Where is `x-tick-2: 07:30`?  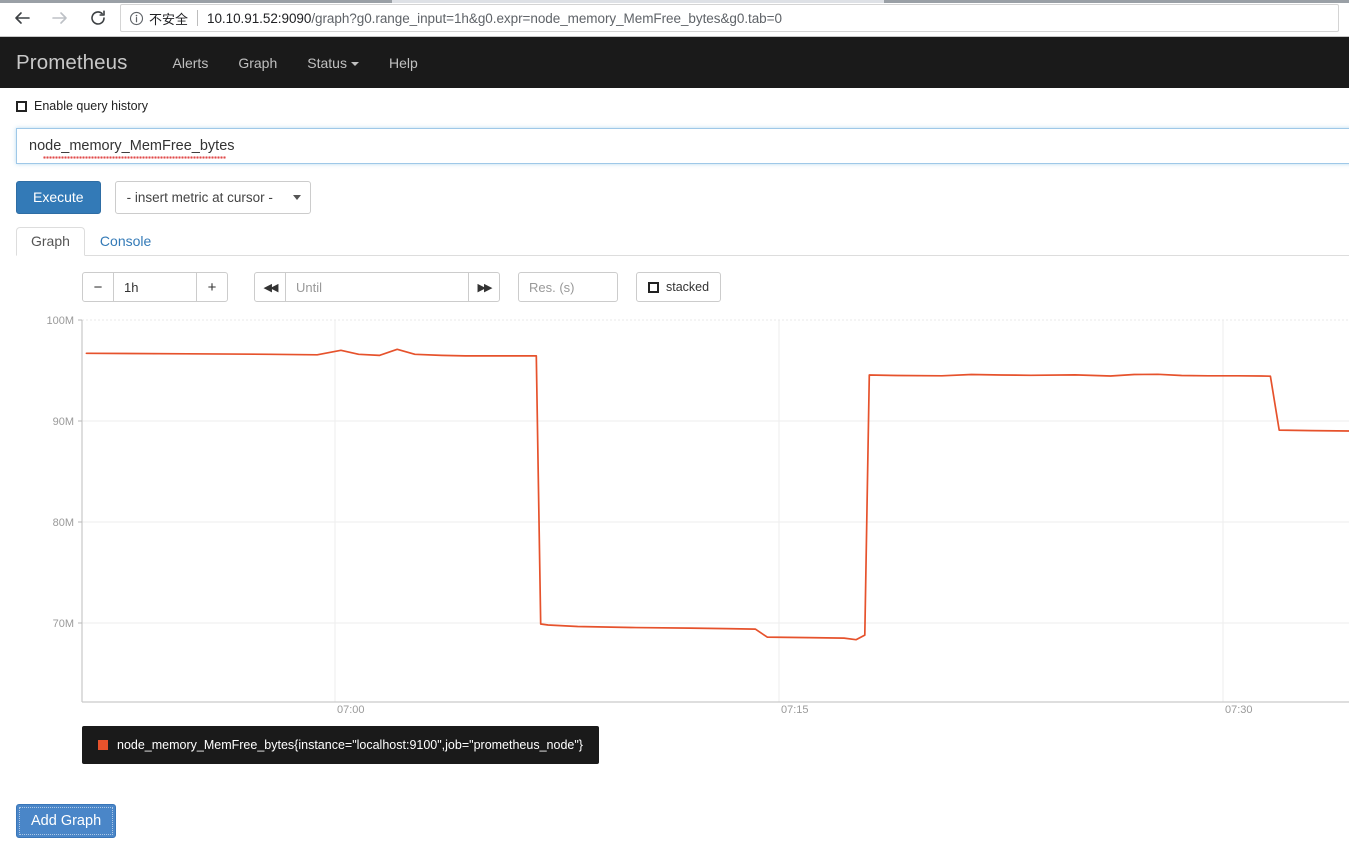 x-tick-2: 07:30 is located at coordinates (1239, 710).